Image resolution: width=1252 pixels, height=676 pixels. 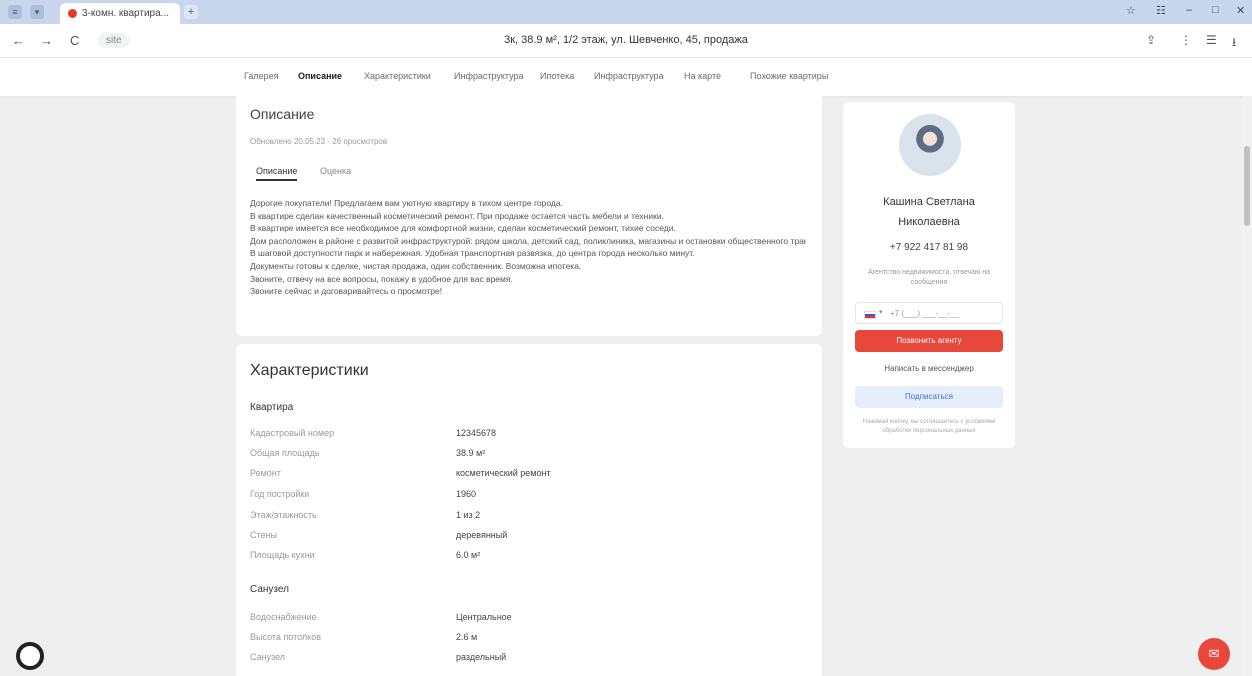 I want to click on tab-rating: Оценка, so click(x=335, y=171).